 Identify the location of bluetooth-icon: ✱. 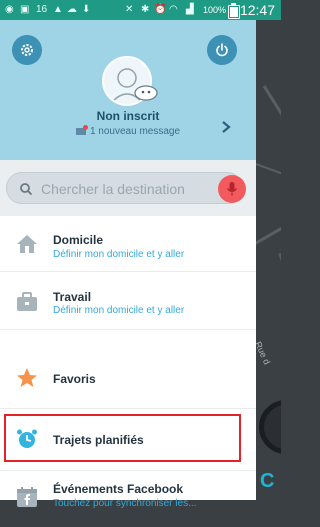
(145, 9).